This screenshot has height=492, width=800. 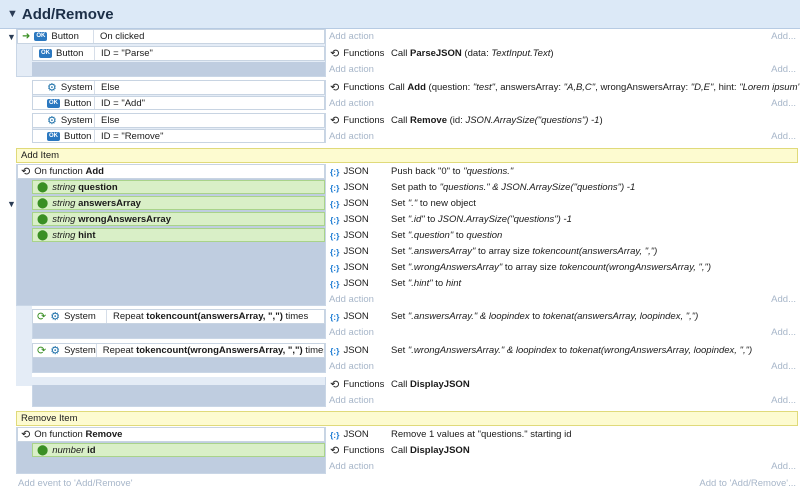 I want to click on group-title: Remove Item, so click(x=49, y=418).